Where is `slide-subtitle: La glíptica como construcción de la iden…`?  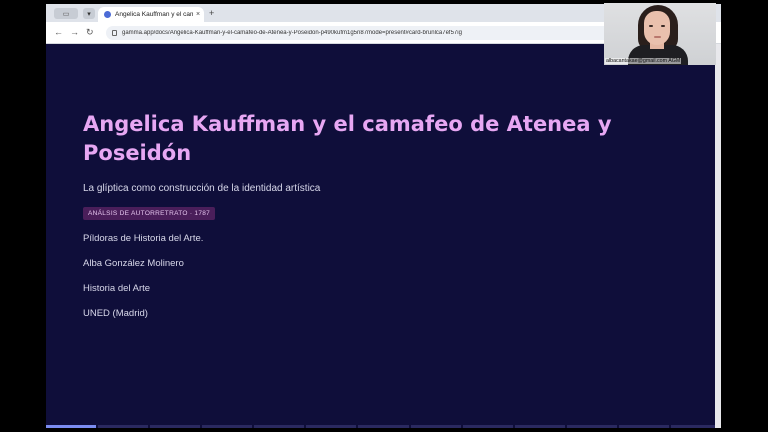
slide-subtitle: La glíptica como construcción de la iden… is located at coordinates (202, 188).